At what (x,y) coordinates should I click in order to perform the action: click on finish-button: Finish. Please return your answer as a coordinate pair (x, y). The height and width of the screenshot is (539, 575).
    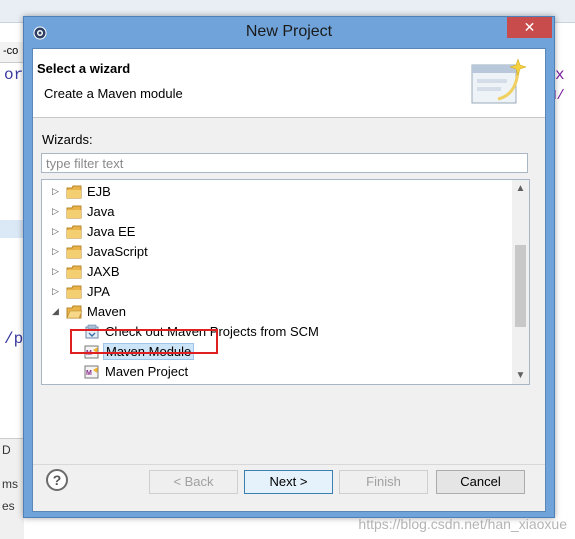
    Looking at the image, I should click on (383, 482).